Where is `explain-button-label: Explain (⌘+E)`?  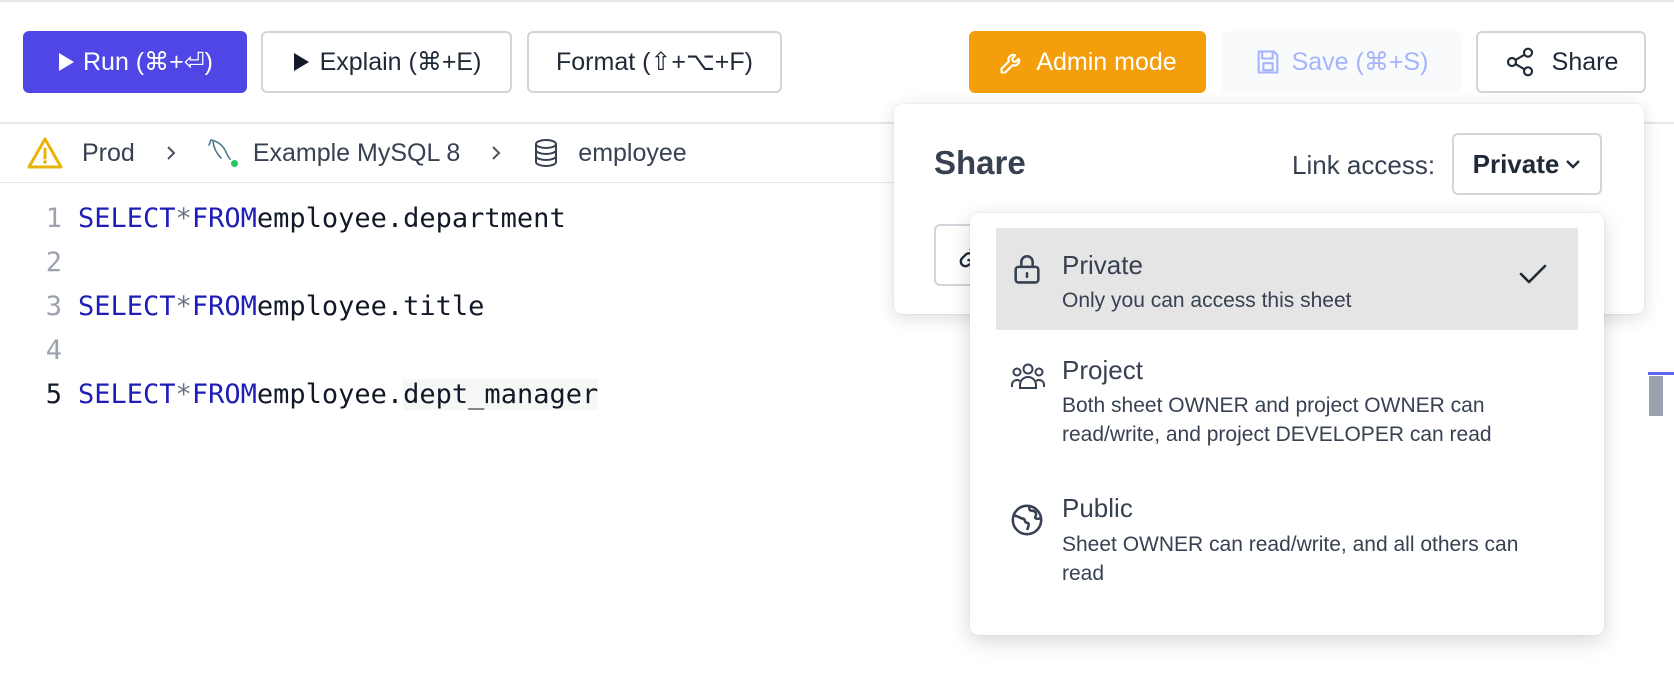 explain-button-label: Explain (⌘+E) is located at coordinates (400, 62).